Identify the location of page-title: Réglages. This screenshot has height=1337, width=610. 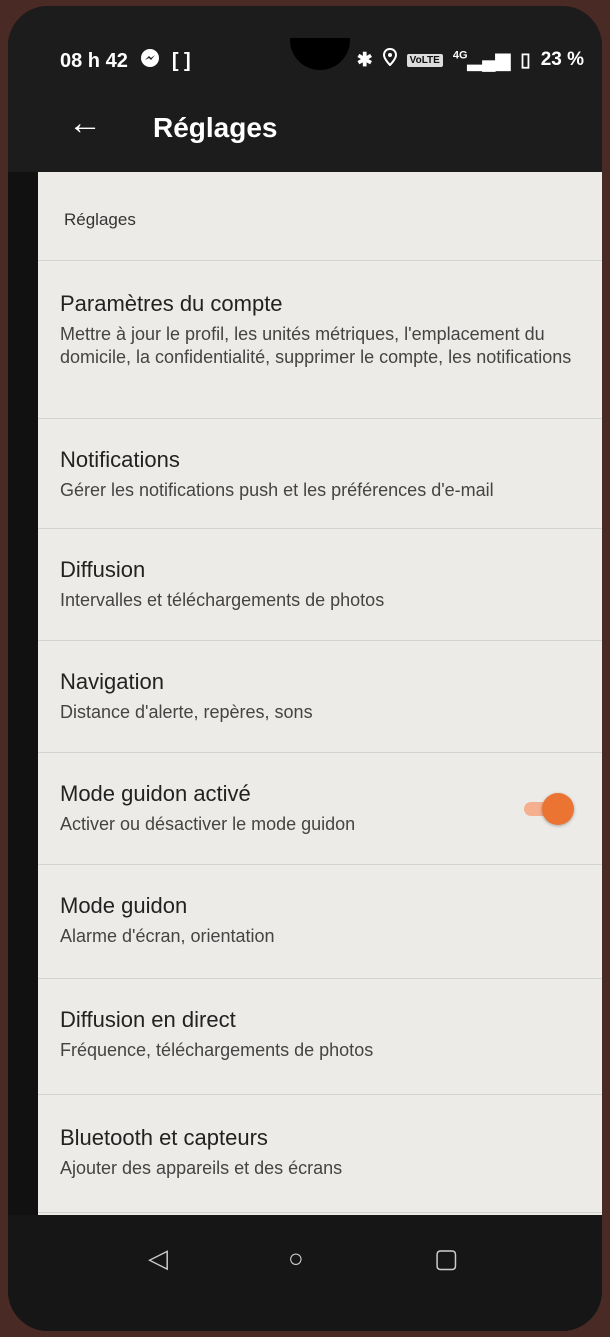
(215, 127).